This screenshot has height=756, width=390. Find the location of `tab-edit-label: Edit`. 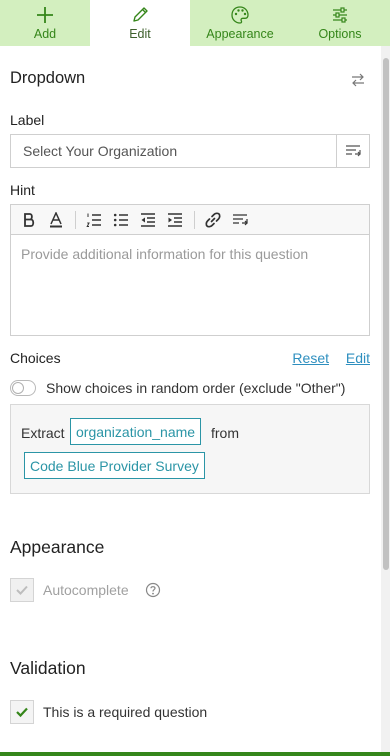

tab-edit-label: Edit is located at coordinates (140, 34).